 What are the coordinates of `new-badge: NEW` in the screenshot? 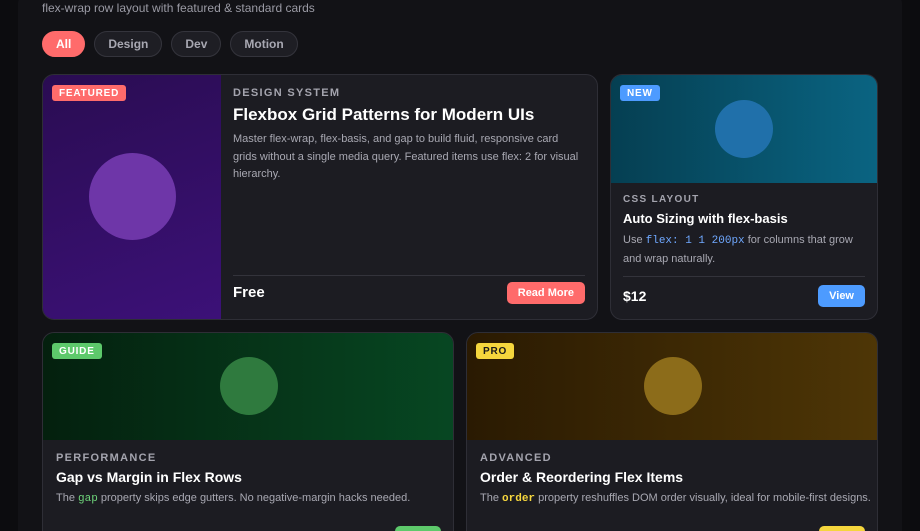 It's located at (640, 93).